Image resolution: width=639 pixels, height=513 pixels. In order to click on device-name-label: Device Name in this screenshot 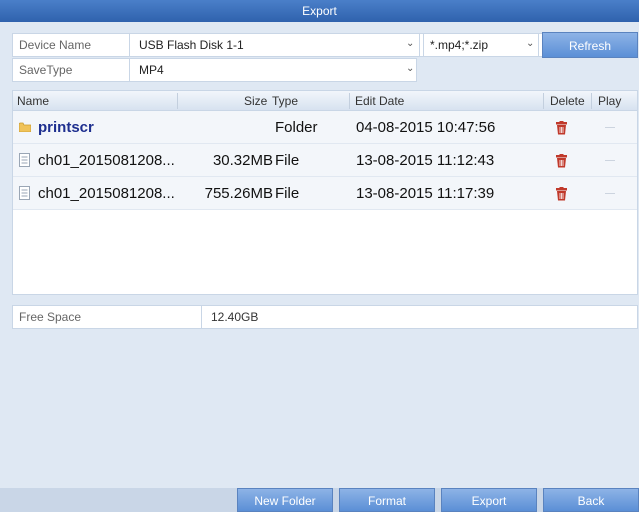, I will do `click(55, 45)`.